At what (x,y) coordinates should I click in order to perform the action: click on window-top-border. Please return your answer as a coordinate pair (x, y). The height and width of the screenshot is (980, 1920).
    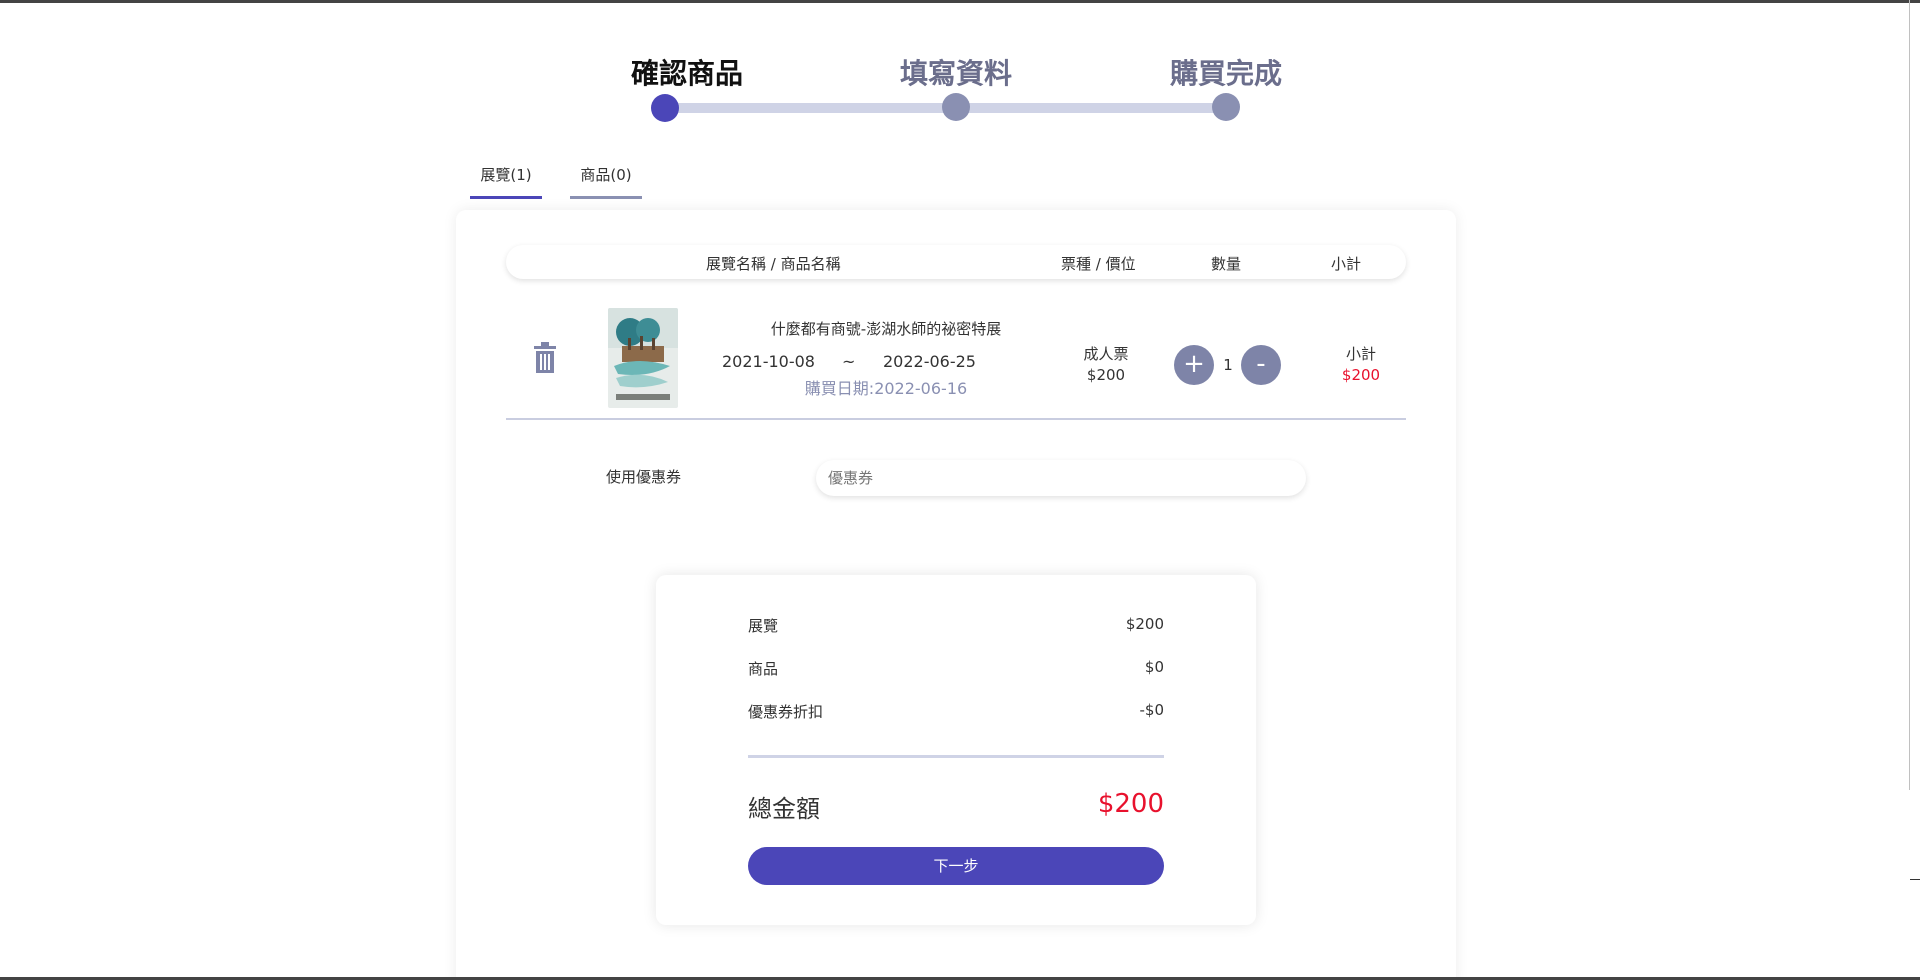
    Looking at the image, I should click on (960, 1).